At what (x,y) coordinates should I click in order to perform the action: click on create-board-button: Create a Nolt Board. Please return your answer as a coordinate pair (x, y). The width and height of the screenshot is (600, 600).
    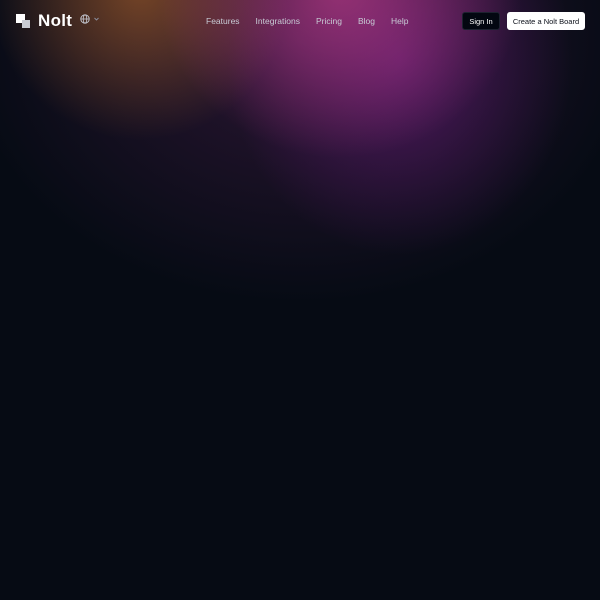
    Looking at the image, I should click on (546, 21).